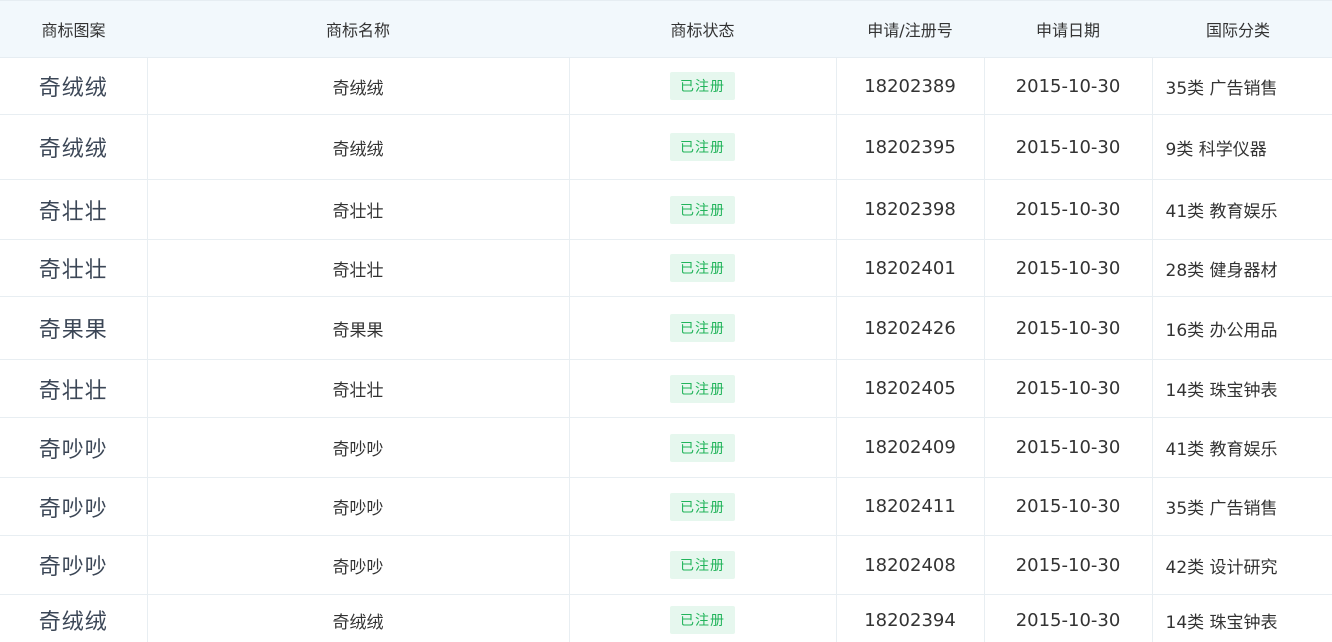 The width and height of the screenshot is (1332, 642). Describe the element at coordinates (910, 268) in the screenshot. I see `reg-no: 18202401` at that location.